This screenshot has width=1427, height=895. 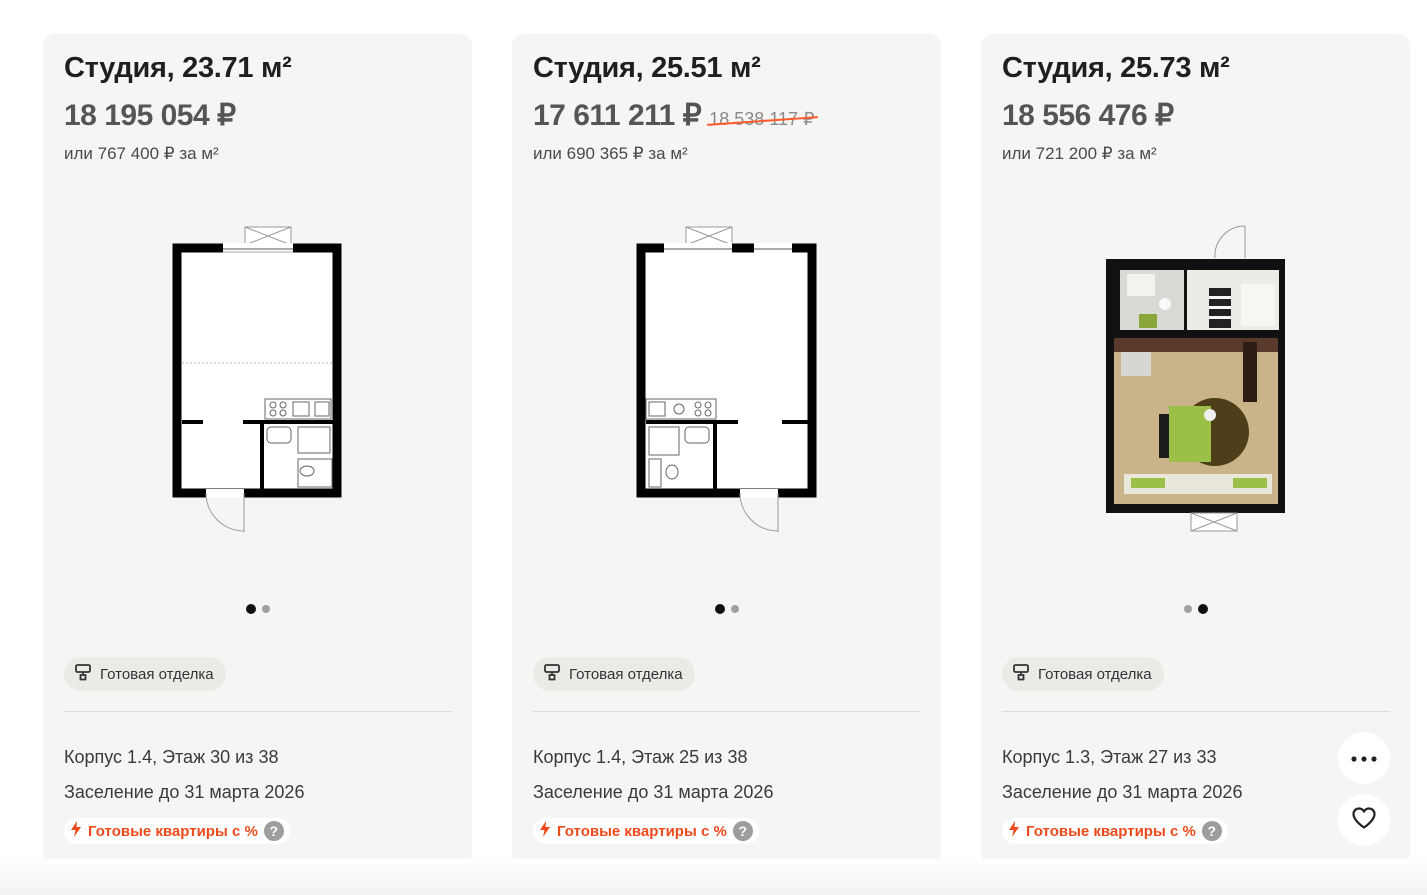 What do you see at coordinates (1109, 757) in the screenshot?
I see `building-floor-info: Корпус 1.3, Этаж 27 из 33` at bounding box center [1109, 757].